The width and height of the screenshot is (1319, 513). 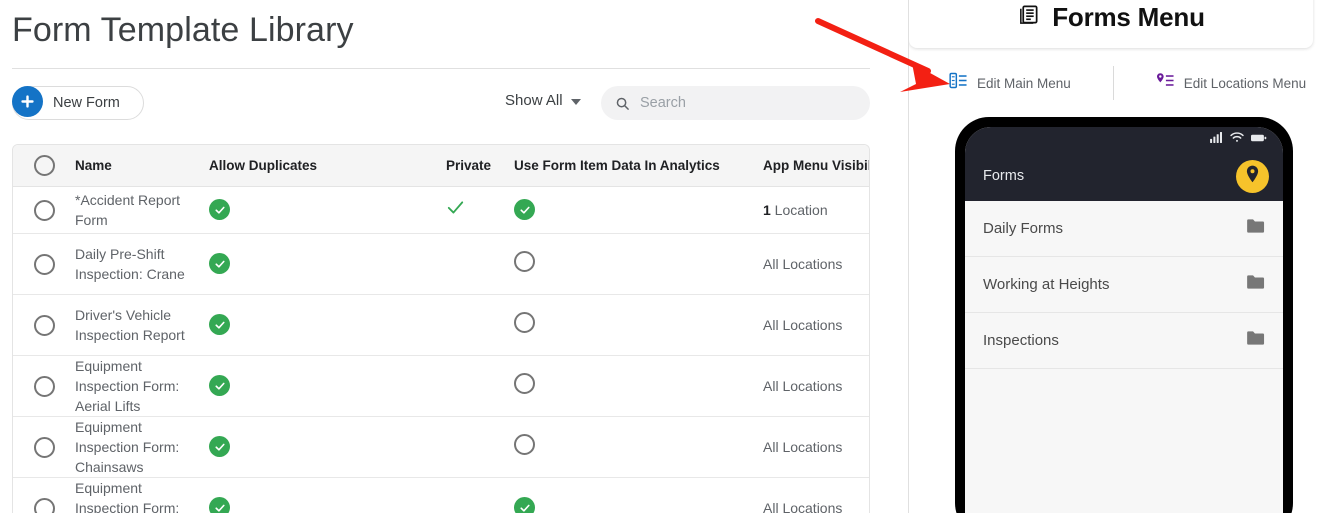 I want to click on cell-name: *Accident Report Form, so click(x=128, y=210).